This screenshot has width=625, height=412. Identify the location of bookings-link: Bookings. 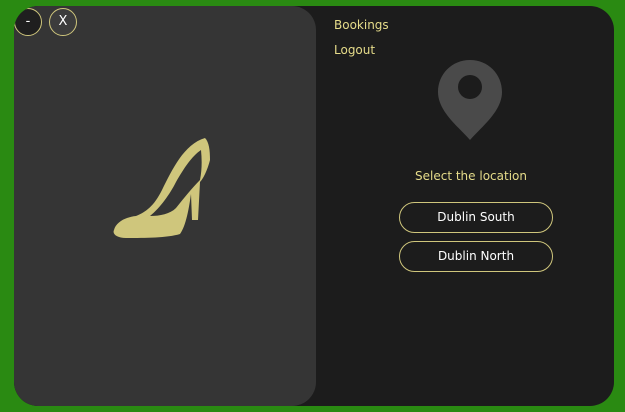
(361, 25).